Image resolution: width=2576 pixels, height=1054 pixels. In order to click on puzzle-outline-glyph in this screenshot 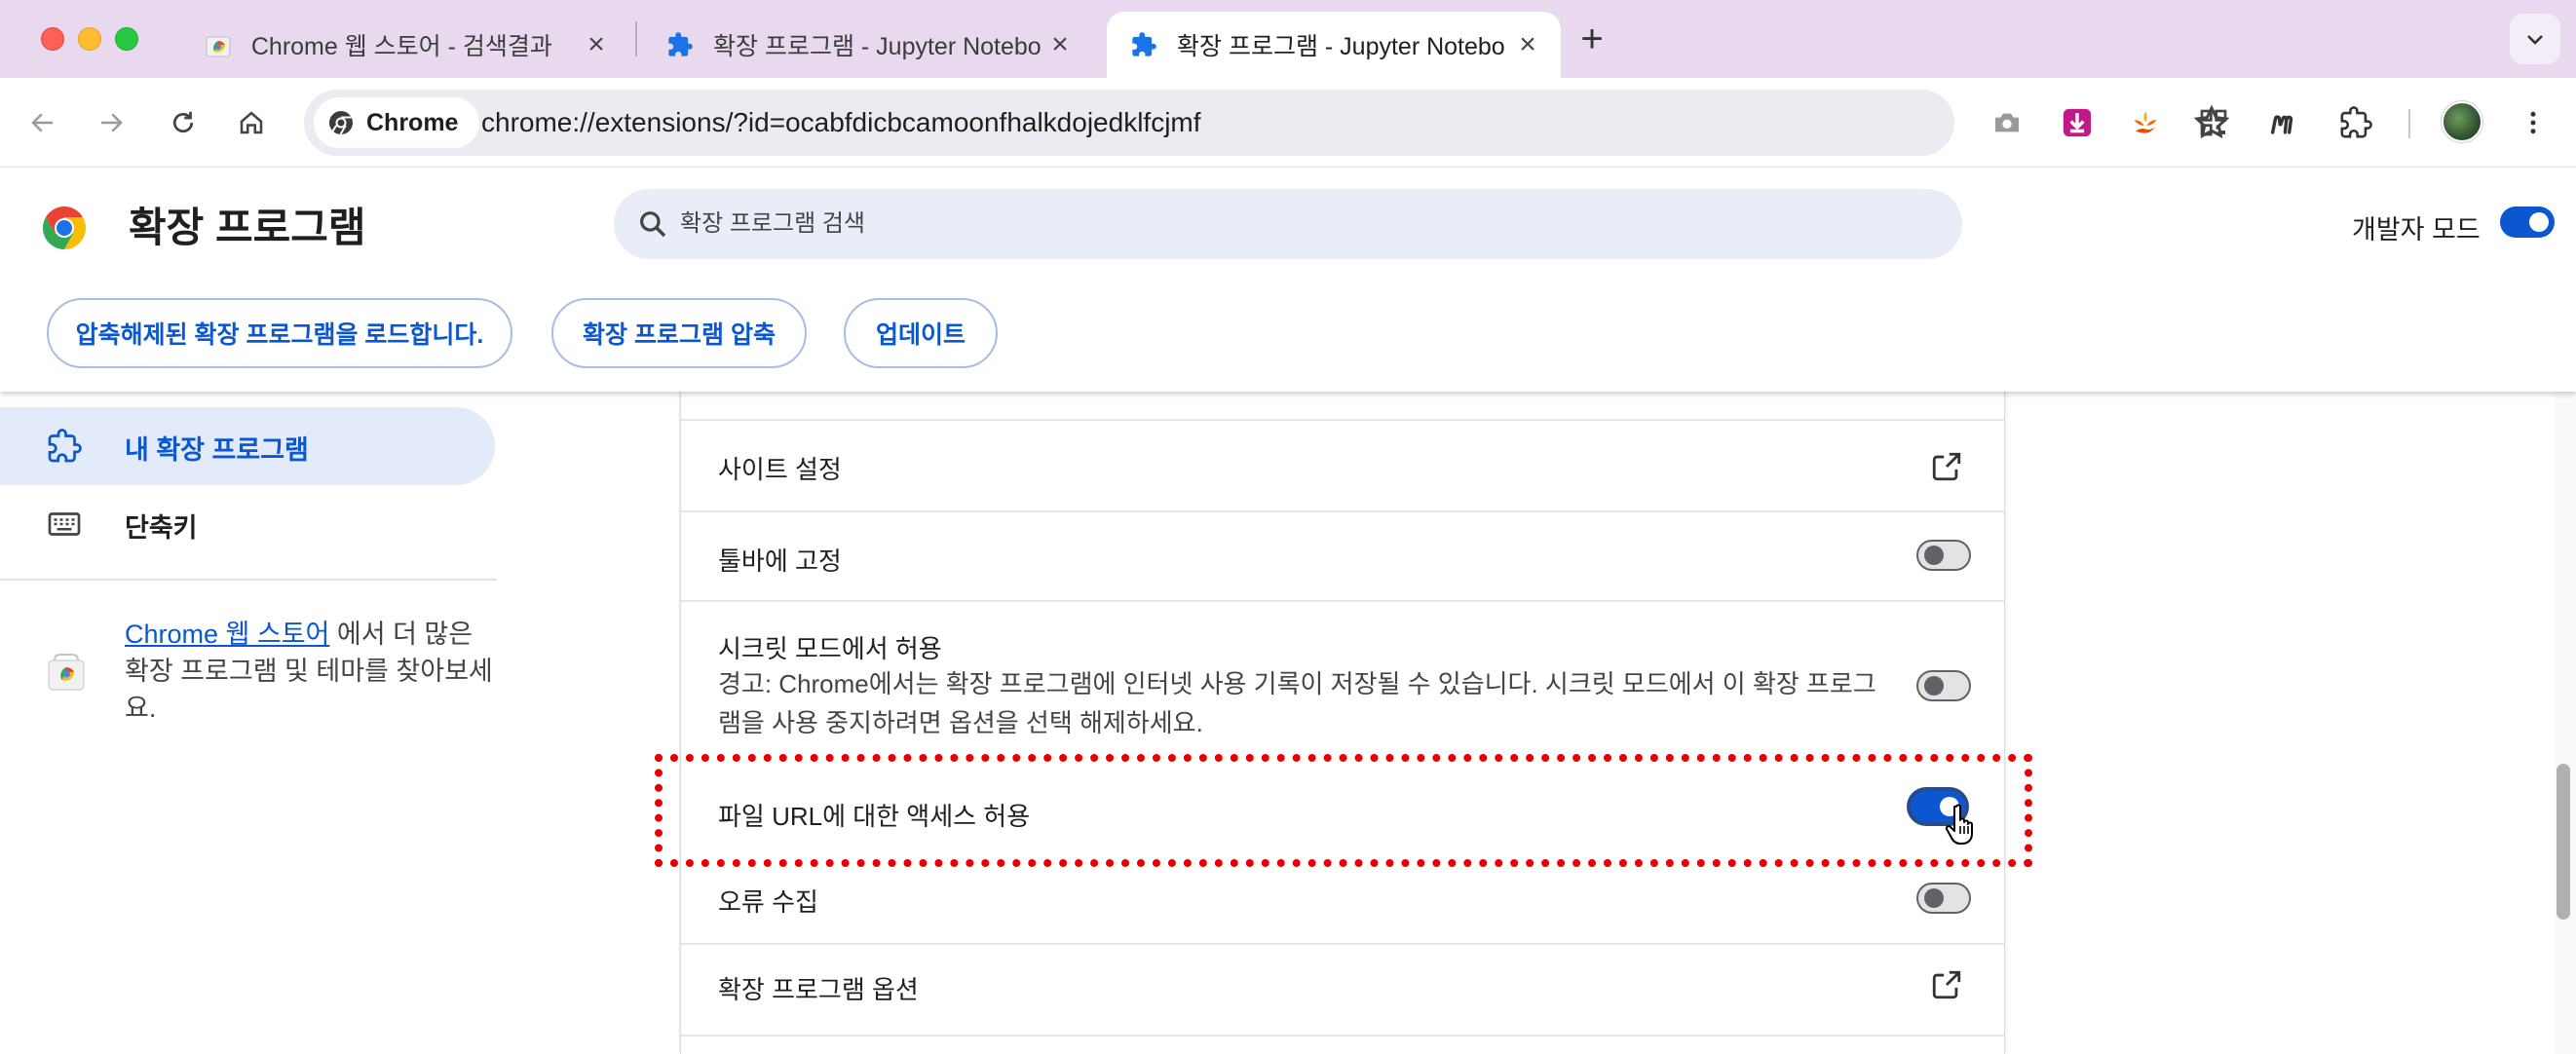, I will do `click(2356, 122)`.